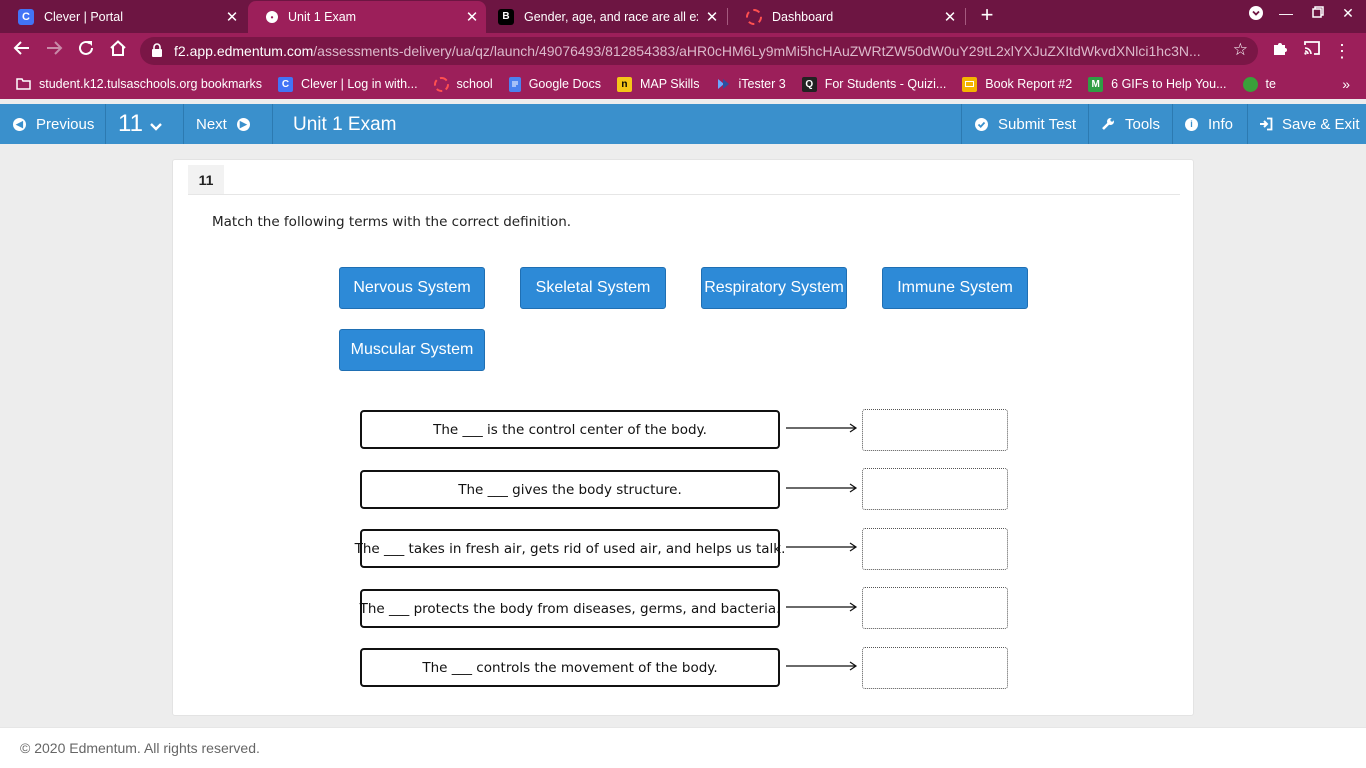 The height and width of the screenshot is (768, 1366). What do you see at coordinates (1280, 51) in the screenshot?
I see `extensions-puzzle-icon` at bounding box center [1280, 51].